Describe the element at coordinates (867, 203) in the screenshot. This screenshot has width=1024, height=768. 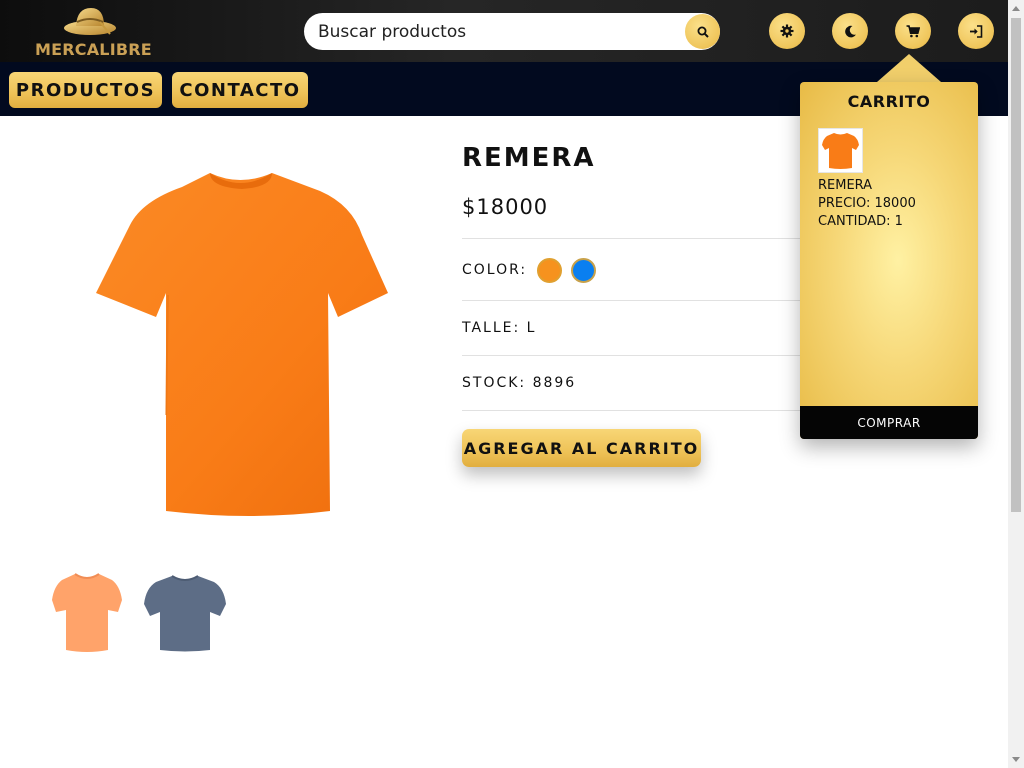
I see `cart-item-price: PRECIO: 18000` at that location.